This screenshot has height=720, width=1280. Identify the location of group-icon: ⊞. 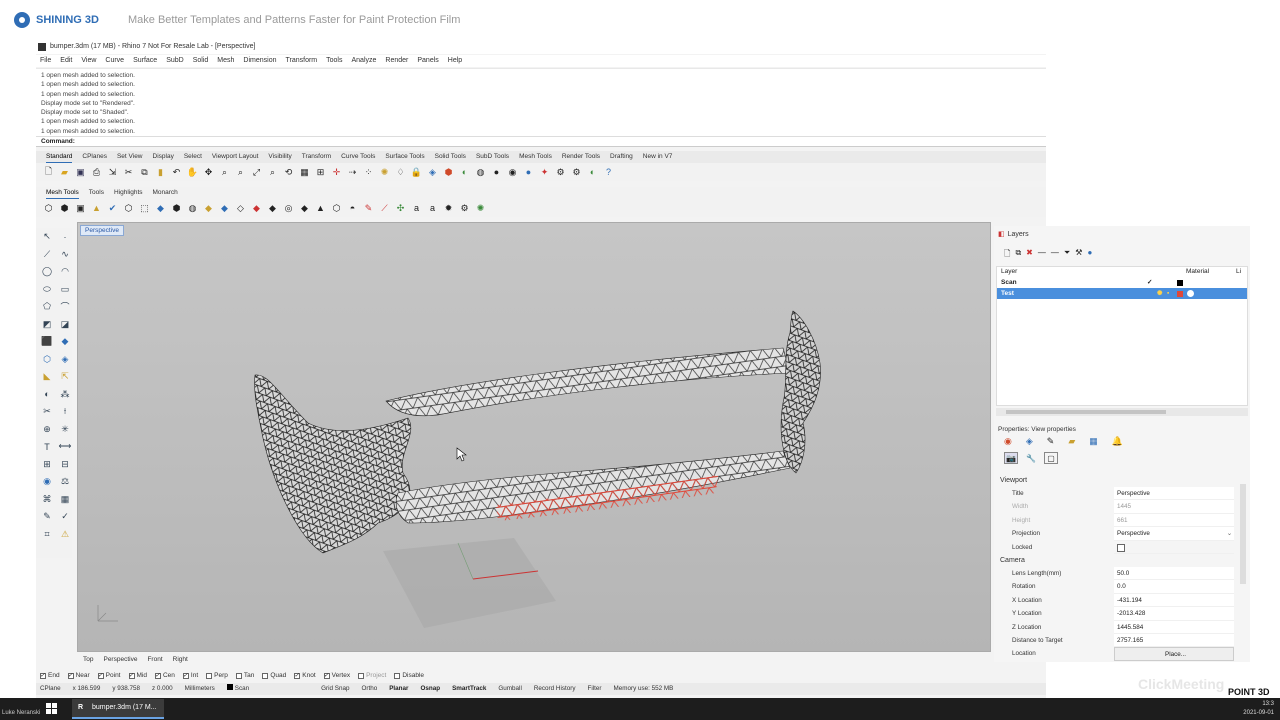
(47, 465).